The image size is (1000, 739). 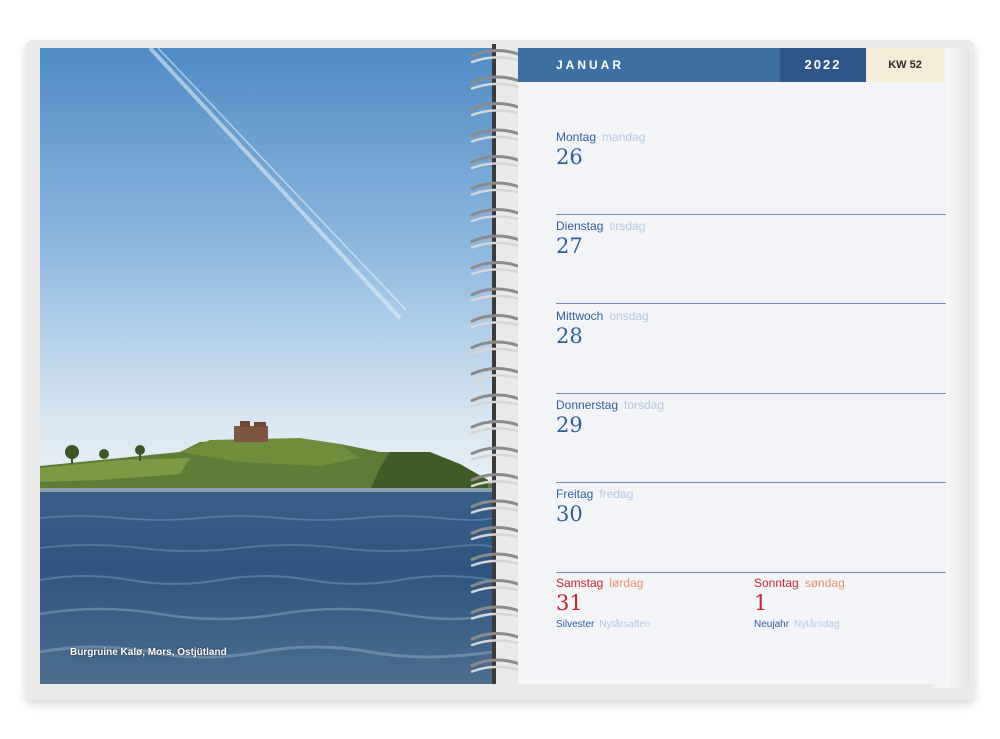 I want to click on day-name: Sonntag søndag, so click(x=799, y=583).